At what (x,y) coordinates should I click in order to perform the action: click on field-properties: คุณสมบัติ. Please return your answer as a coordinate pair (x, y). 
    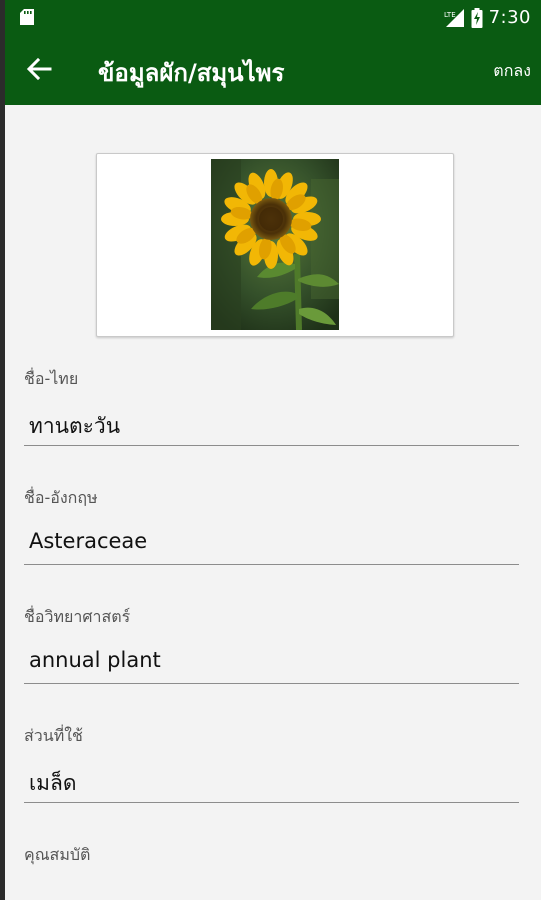
    Looking at the image, I should click on (271, 855).